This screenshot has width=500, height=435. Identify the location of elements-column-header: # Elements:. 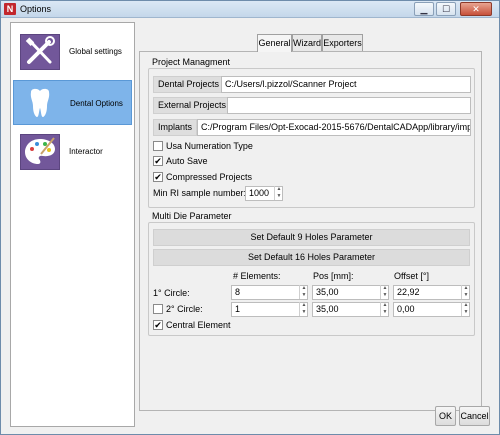
(257, 276).